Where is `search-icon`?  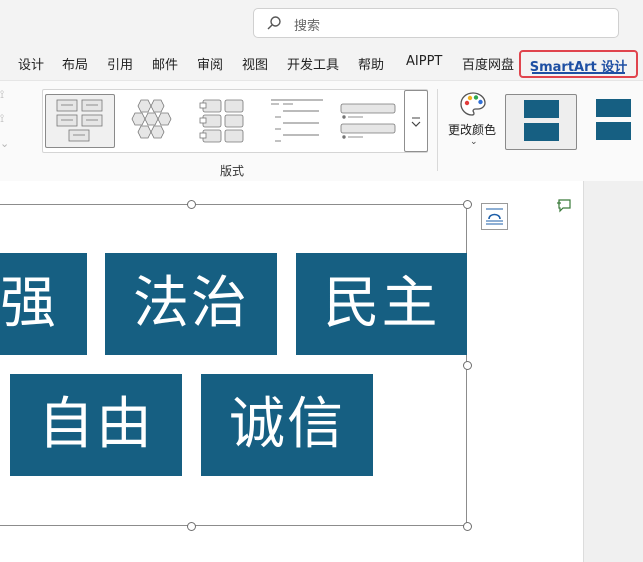
search-icon is located at coordinates (274, 23).